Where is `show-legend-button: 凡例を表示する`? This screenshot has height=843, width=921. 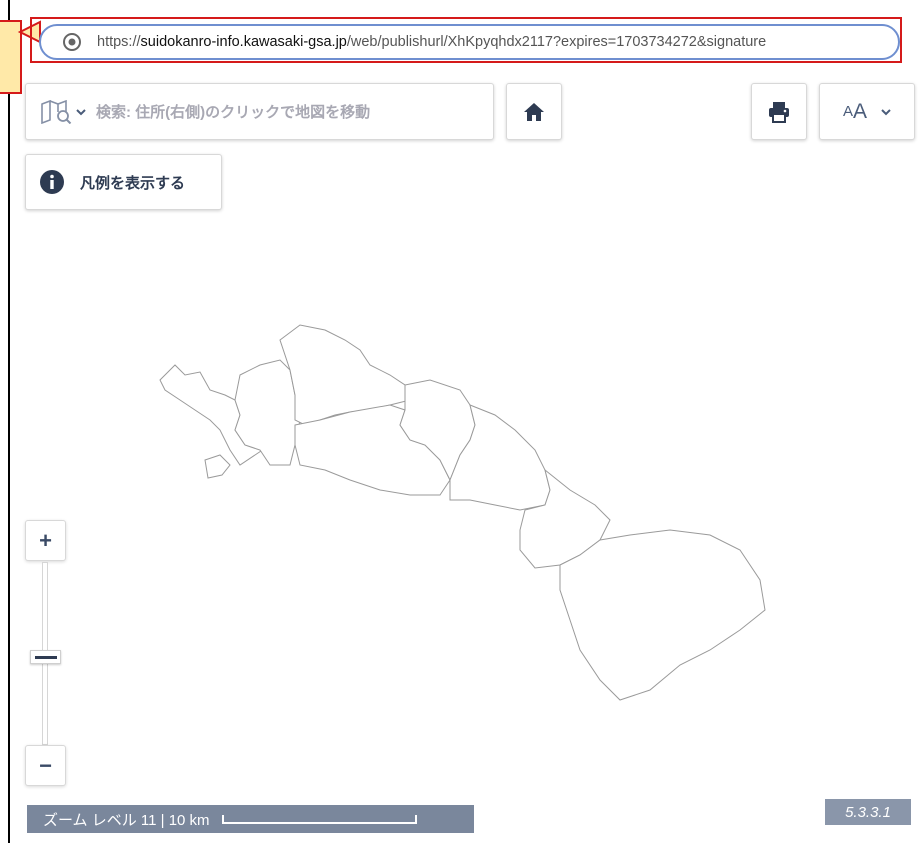
show-legend-button: 凡例を表示する is located at coordinates (123, 182).